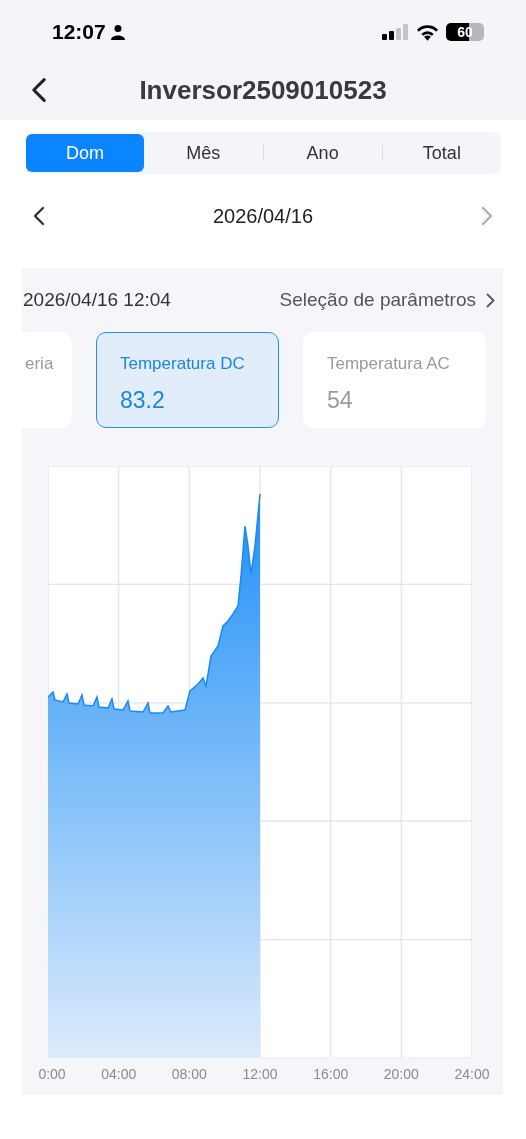 The width and height of the screenshot is (526, 1139). Describe the element at coordinates (189, 1074) in the screenshot. I see `x-axis-label: 08:00` at that location.